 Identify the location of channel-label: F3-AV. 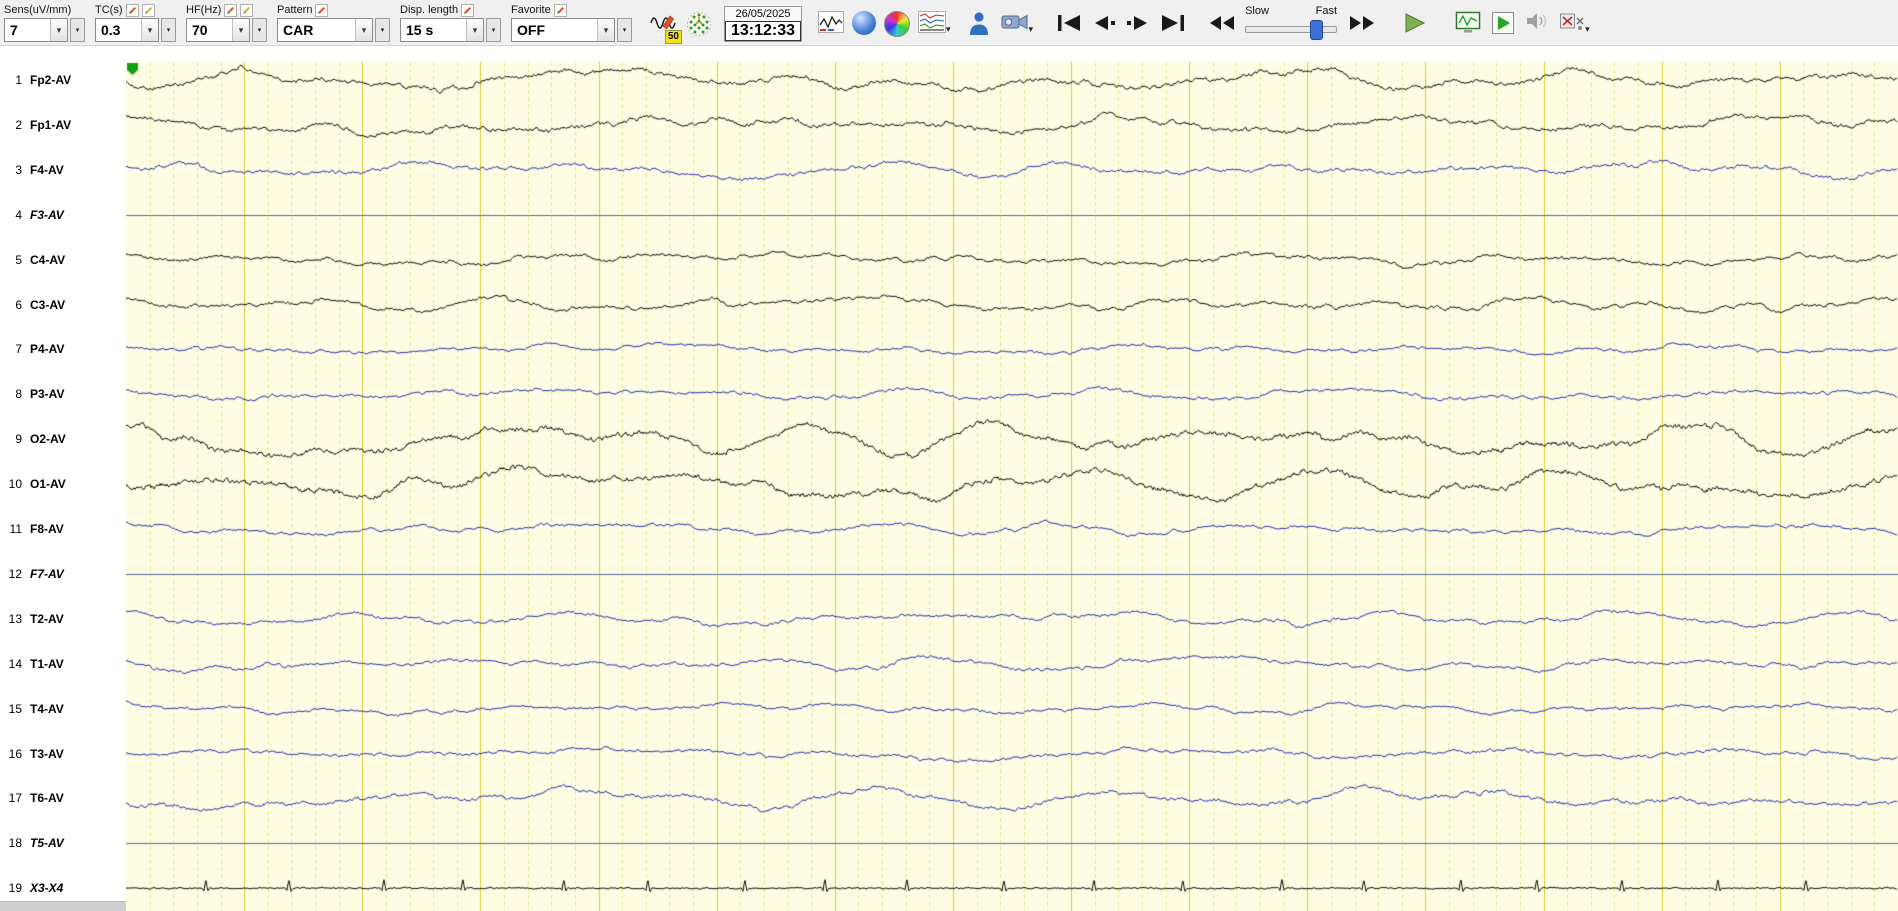
(47, 215).